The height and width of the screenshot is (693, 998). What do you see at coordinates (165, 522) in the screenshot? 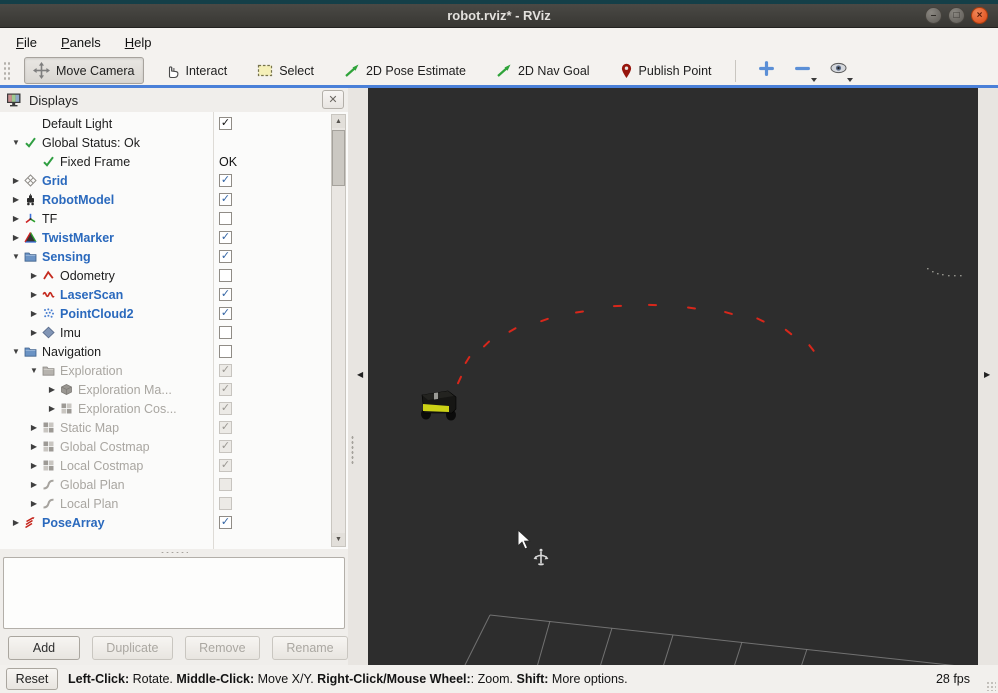
I see `display-row: ▶ PoseArray` at bounding box center [165, 522].